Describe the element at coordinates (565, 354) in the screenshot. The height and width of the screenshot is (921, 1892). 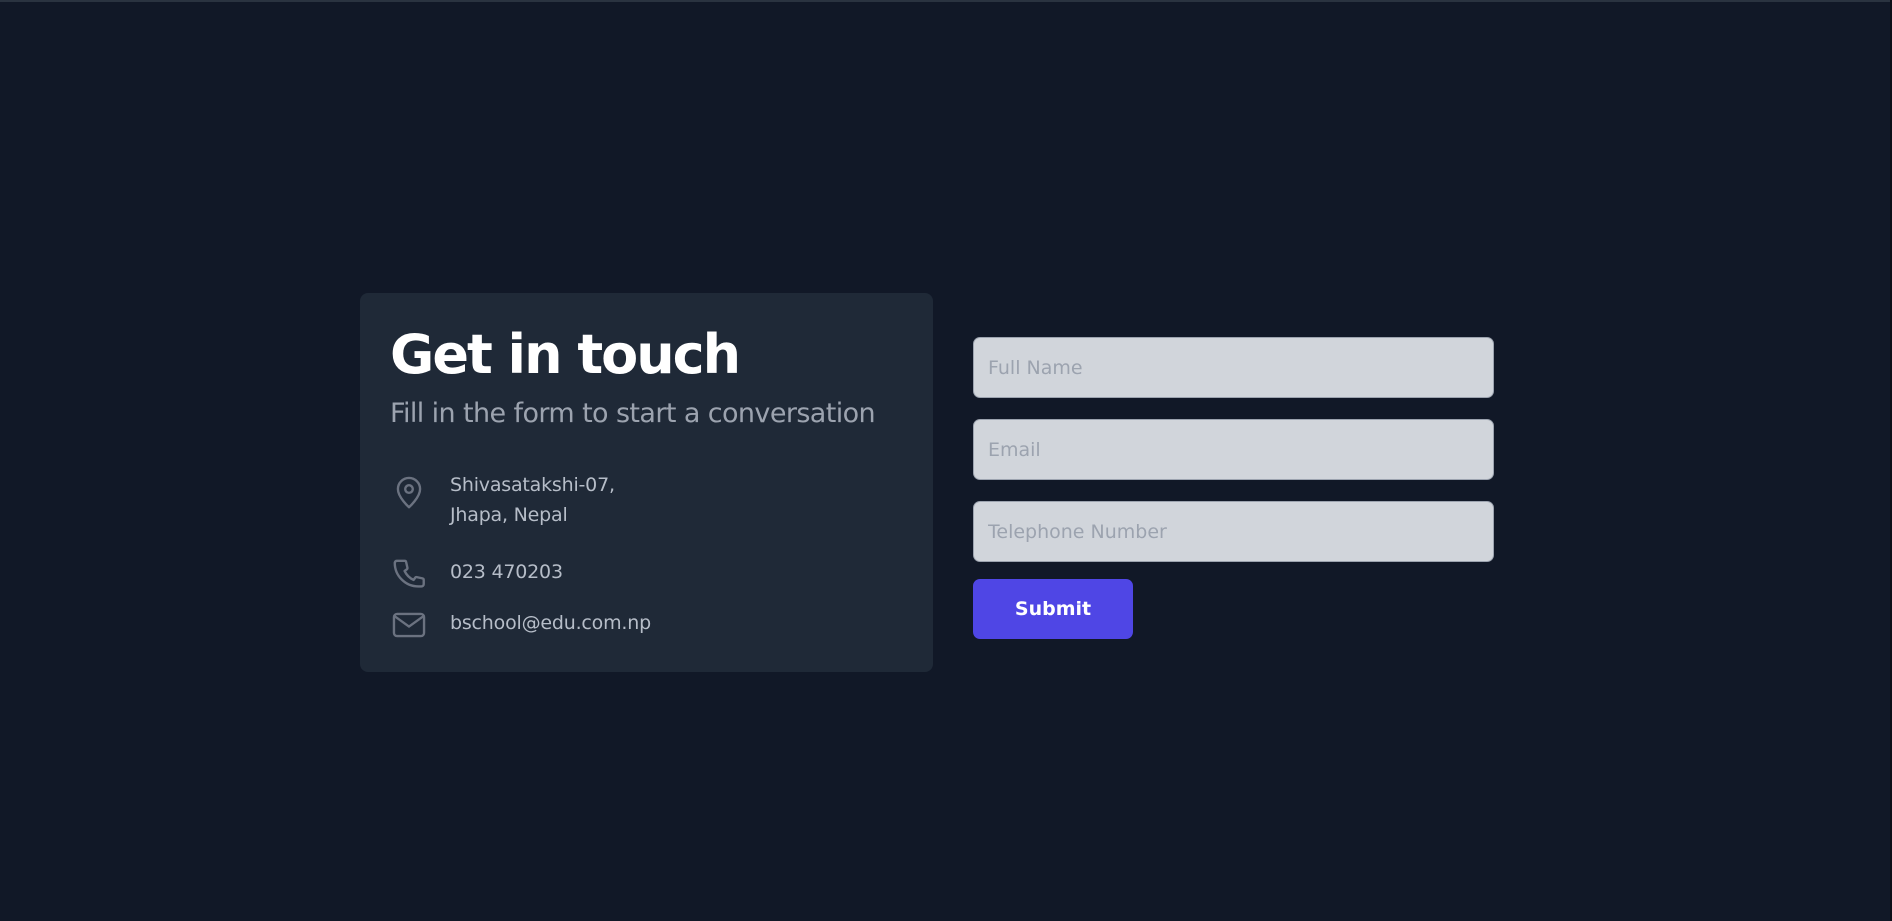
I see `page-title: Get in touch` at that location.